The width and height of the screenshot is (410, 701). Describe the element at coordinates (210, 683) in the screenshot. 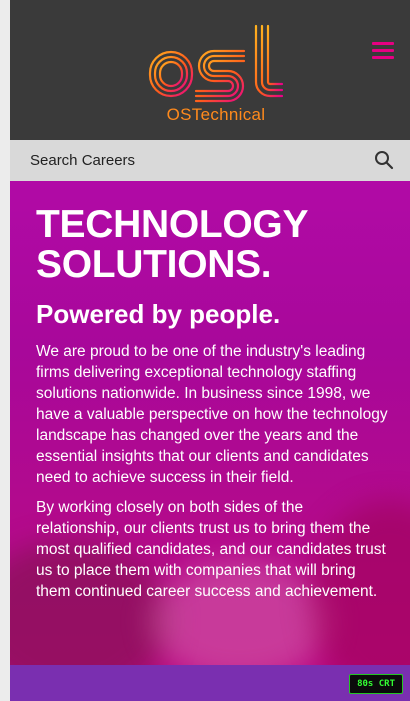

I see `next-section-band: 80s CRT` at that location.